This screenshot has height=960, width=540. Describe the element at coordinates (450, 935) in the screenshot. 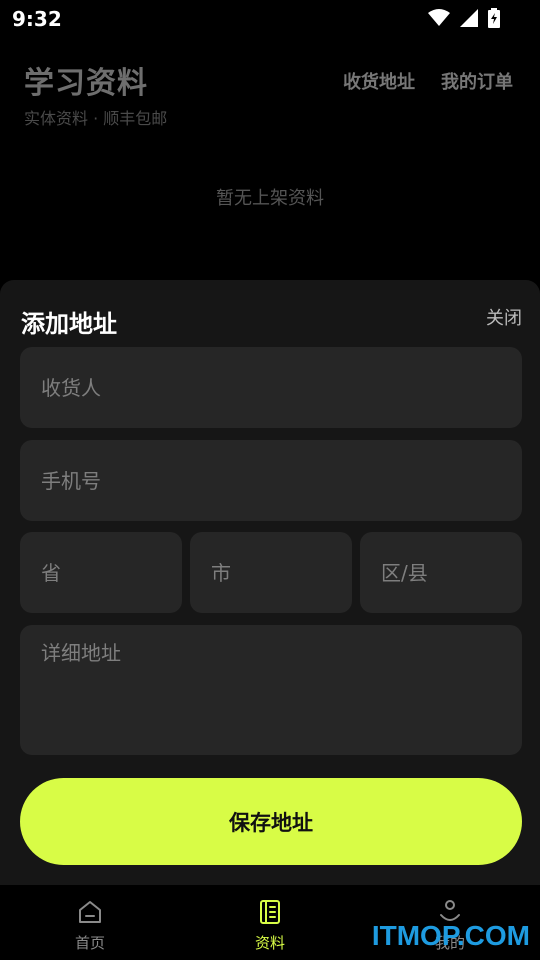

I see `watermark-text: ITMOP.COM` at that location.